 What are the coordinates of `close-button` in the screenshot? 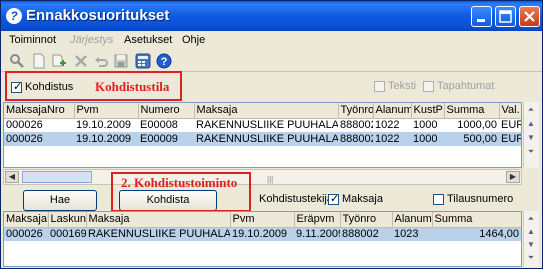 It's located at (529, 16).